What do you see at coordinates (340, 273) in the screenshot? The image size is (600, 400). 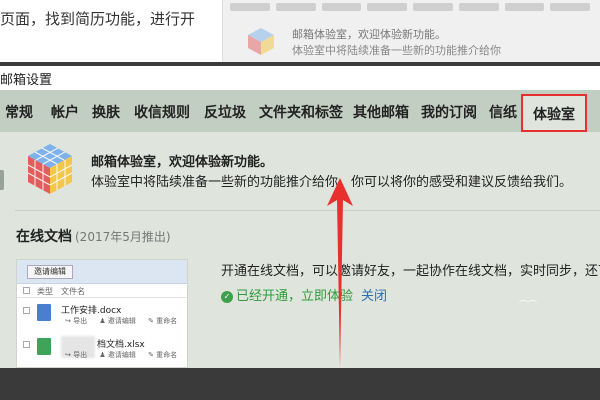 I see `red-arrow-annotation-icon` at bounding box center [340, 273].